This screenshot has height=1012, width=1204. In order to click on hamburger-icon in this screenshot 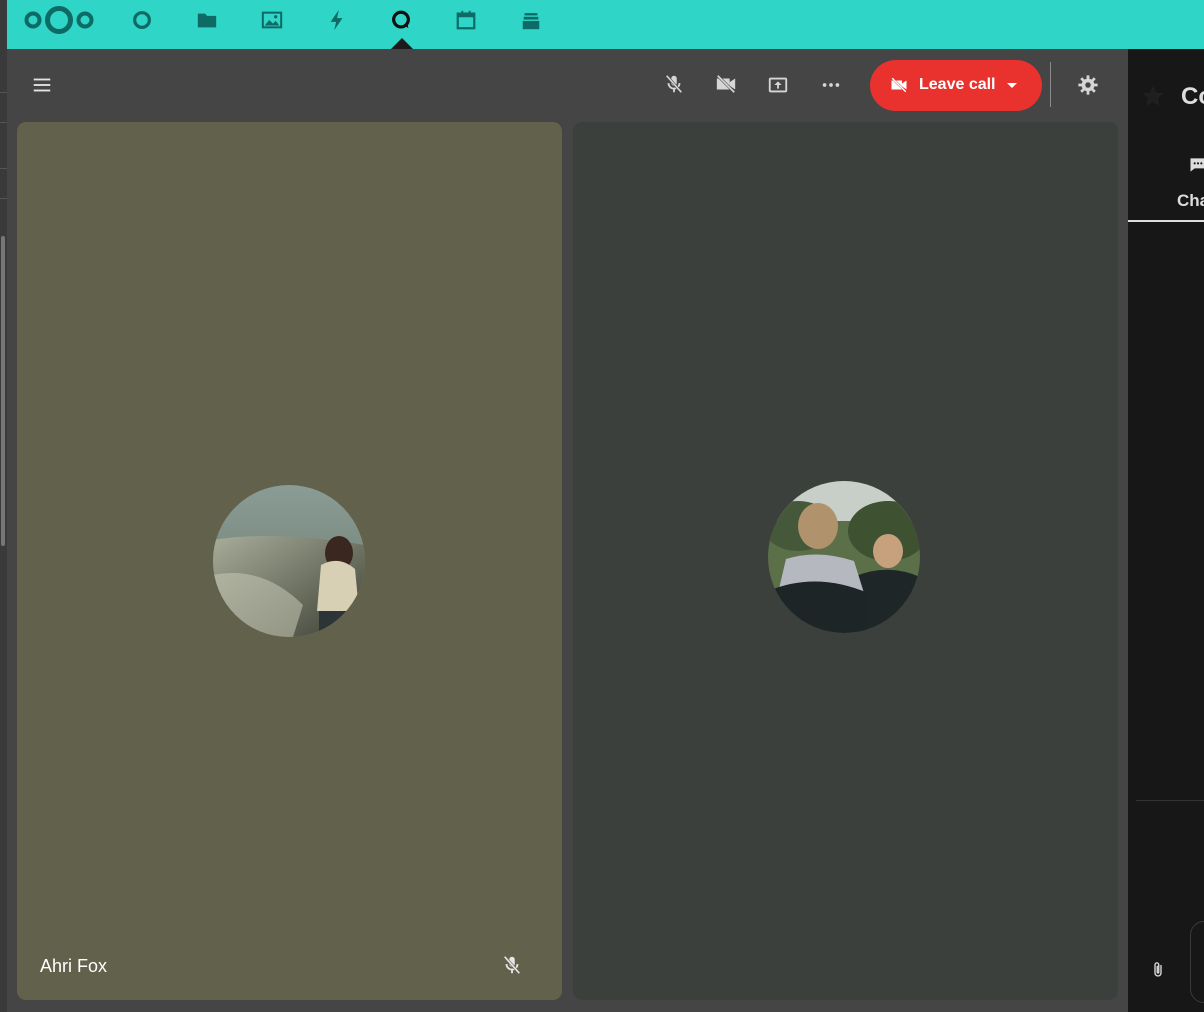, I will do `click(42, 85)`.